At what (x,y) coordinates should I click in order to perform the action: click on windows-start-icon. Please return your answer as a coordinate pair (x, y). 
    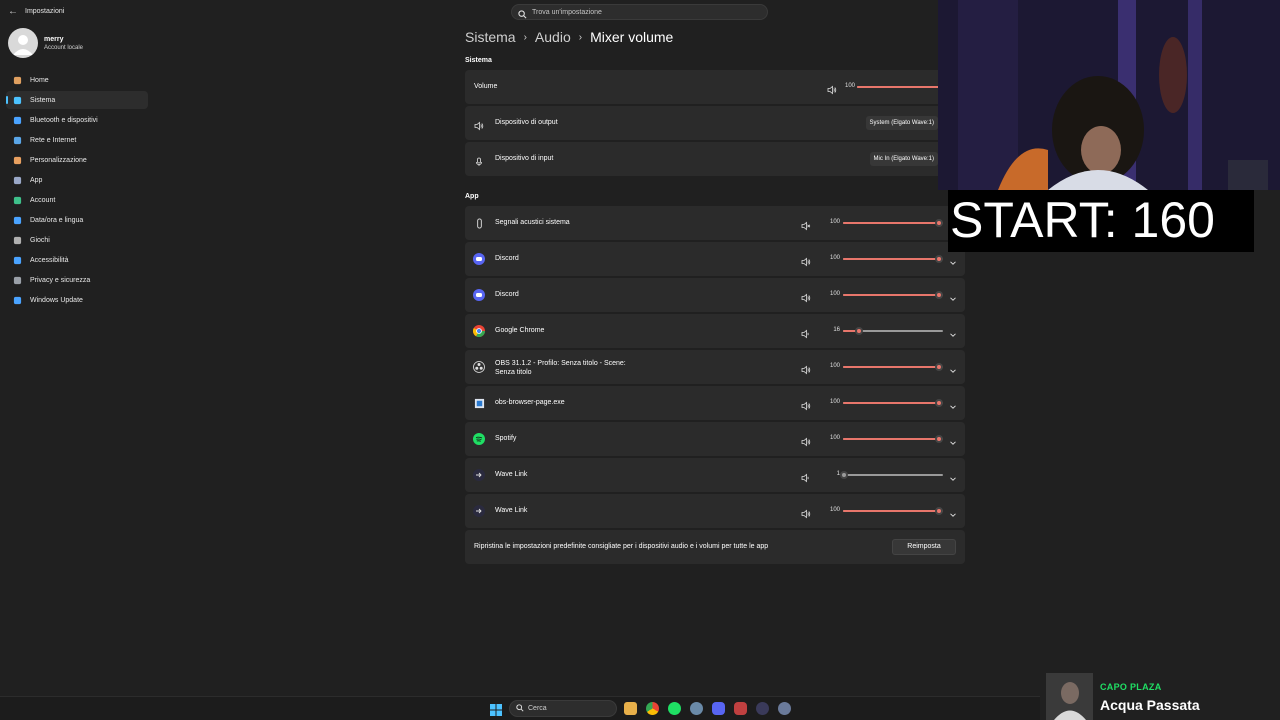
    Looking at the image, I should click on (496, 709).